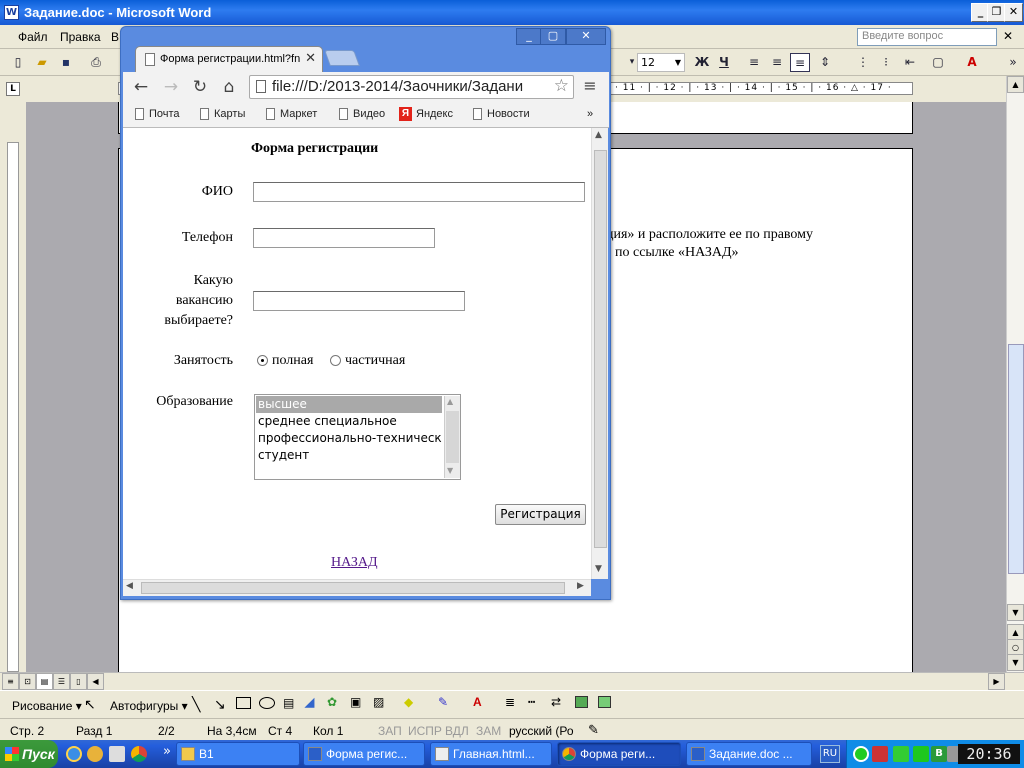  Describe the element at coordinates (117, 754) in the screenshot. I see `outlook-icon` at that location.